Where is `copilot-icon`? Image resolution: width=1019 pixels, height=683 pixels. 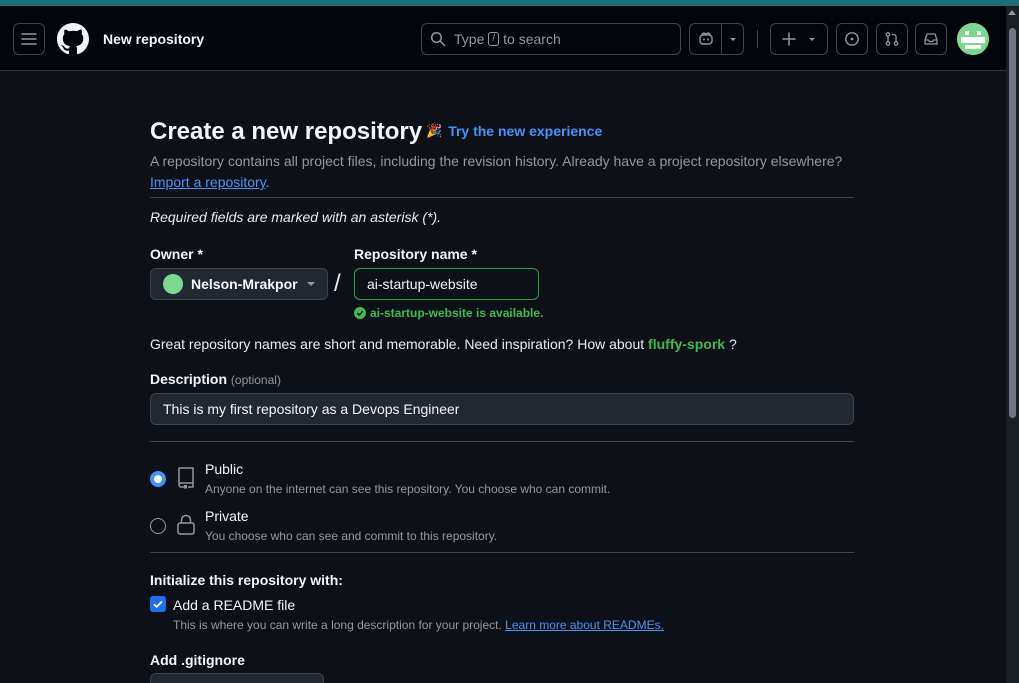
copilot-icon is located at coordinates (705, 38).